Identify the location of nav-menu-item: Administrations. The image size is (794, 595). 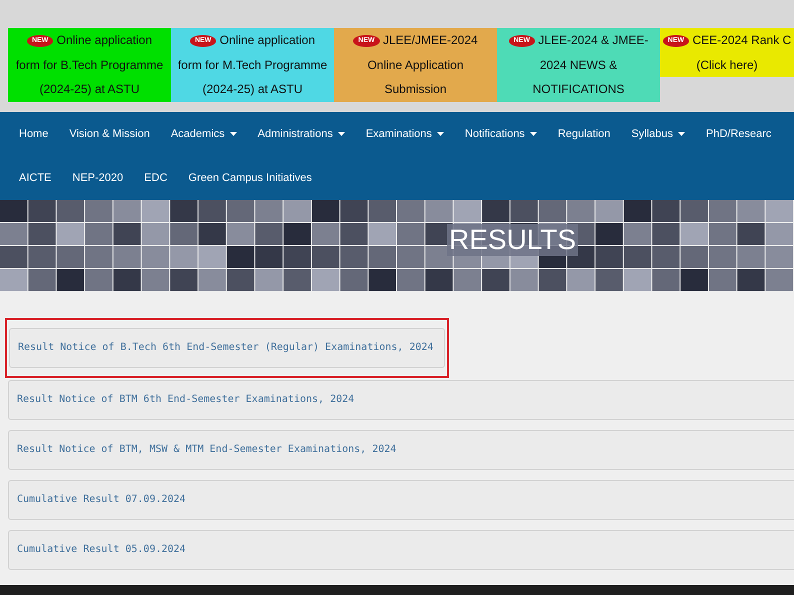
(301, 134).